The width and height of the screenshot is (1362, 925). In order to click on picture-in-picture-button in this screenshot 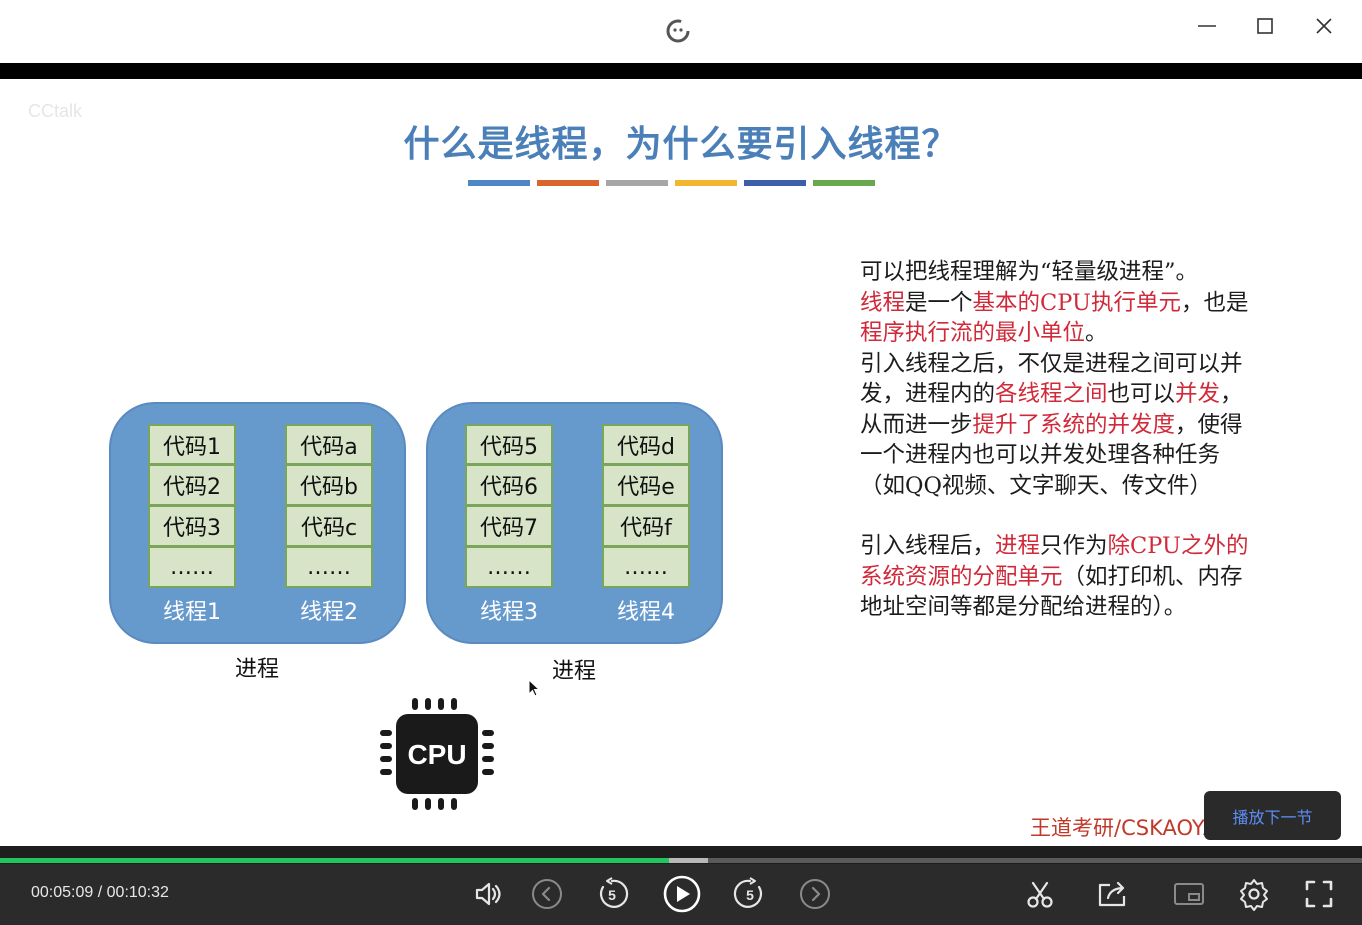, I will do `click(1189, 894)`.